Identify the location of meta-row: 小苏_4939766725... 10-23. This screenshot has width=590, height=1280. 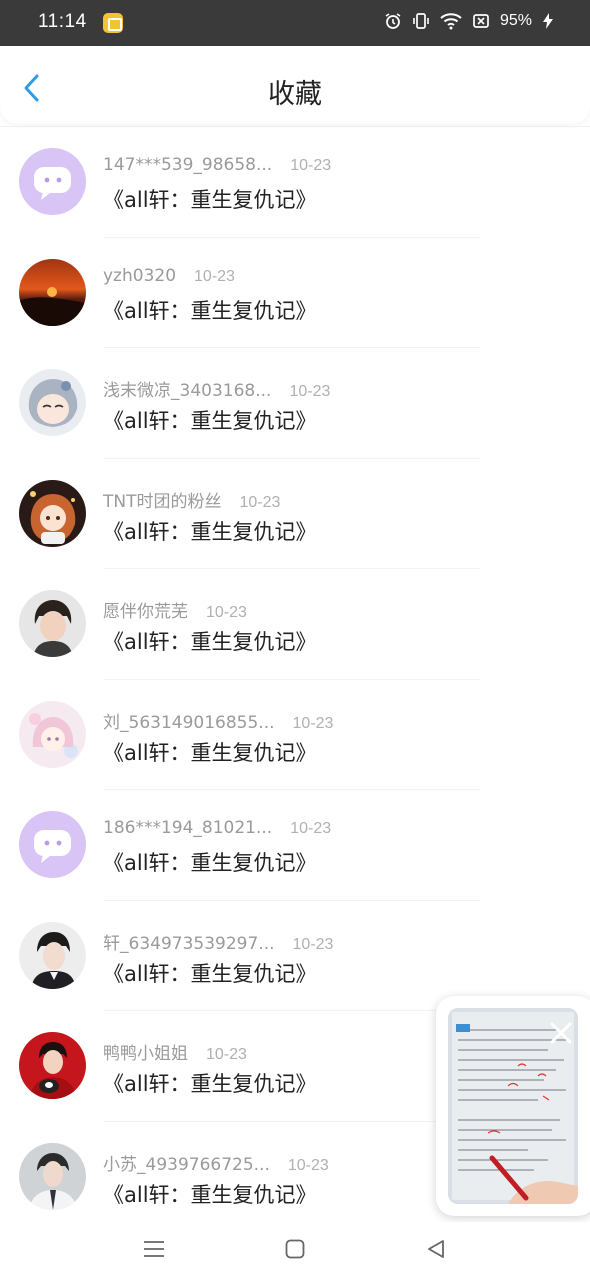
(216, 1162).